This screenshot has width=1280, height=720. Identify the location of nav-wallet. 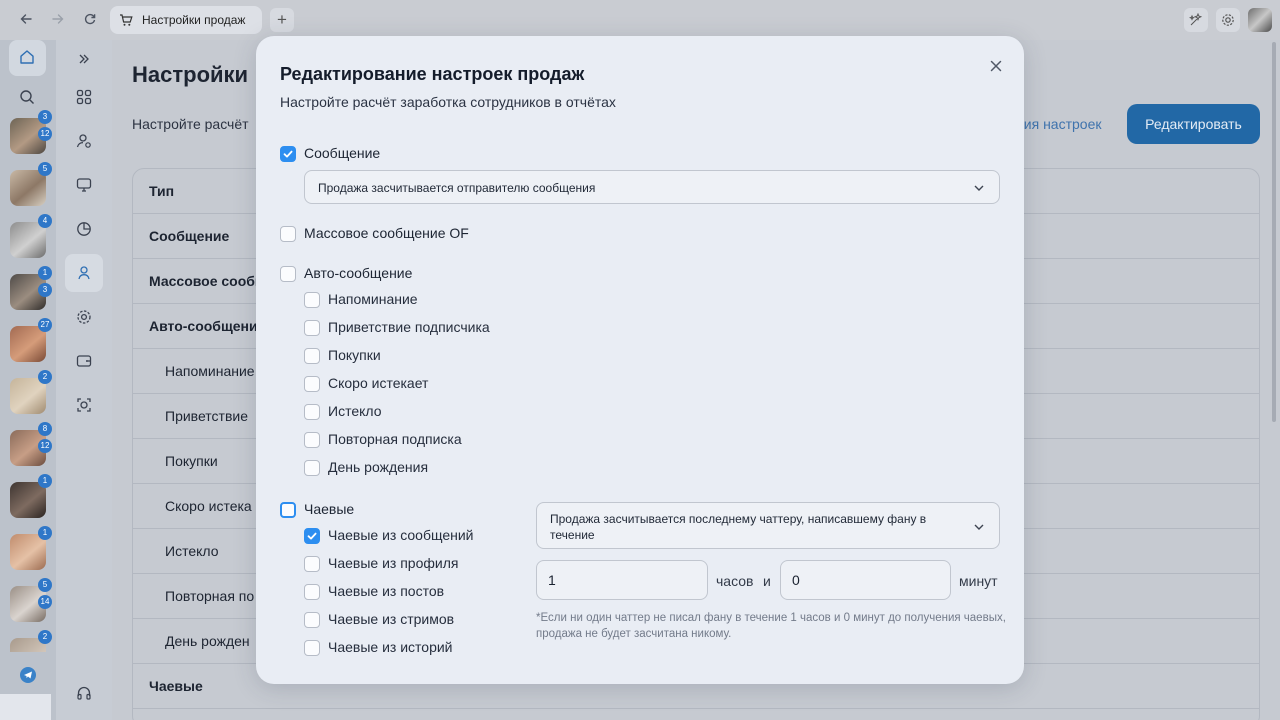
(84, 361).